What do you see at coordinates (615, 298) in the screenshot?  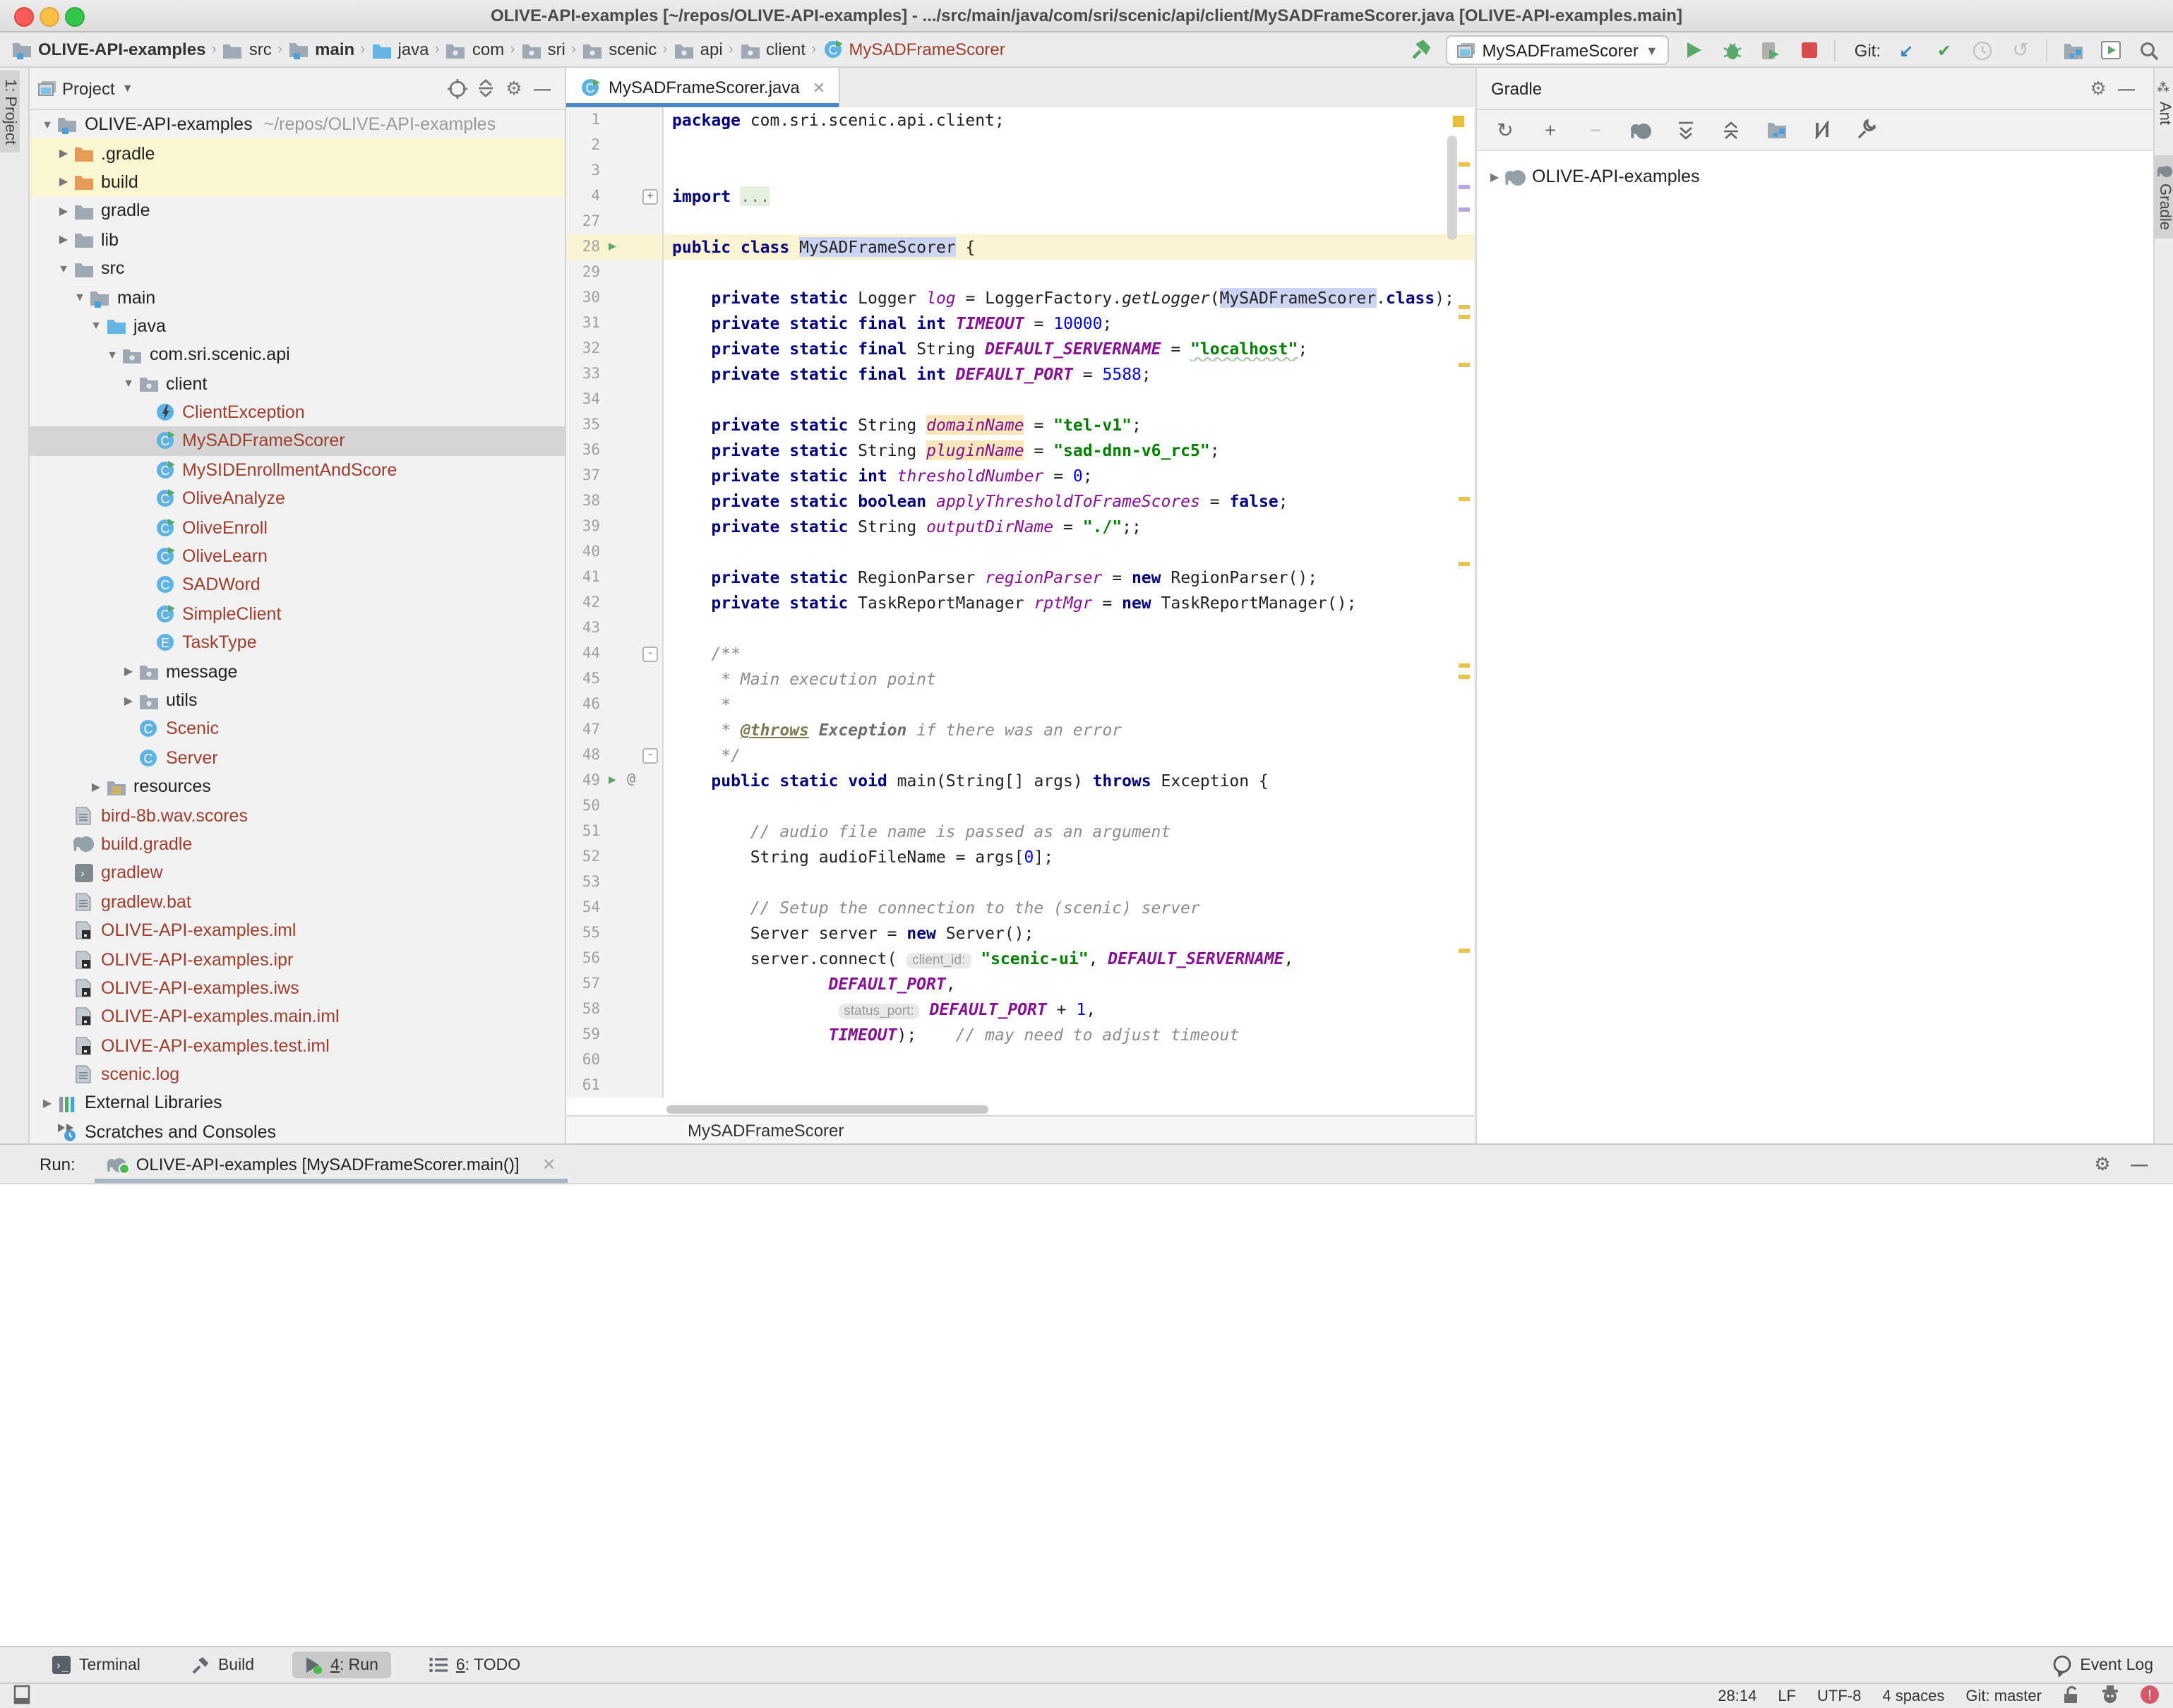 I see `gutter: 30` at bounding box center [615, 298].